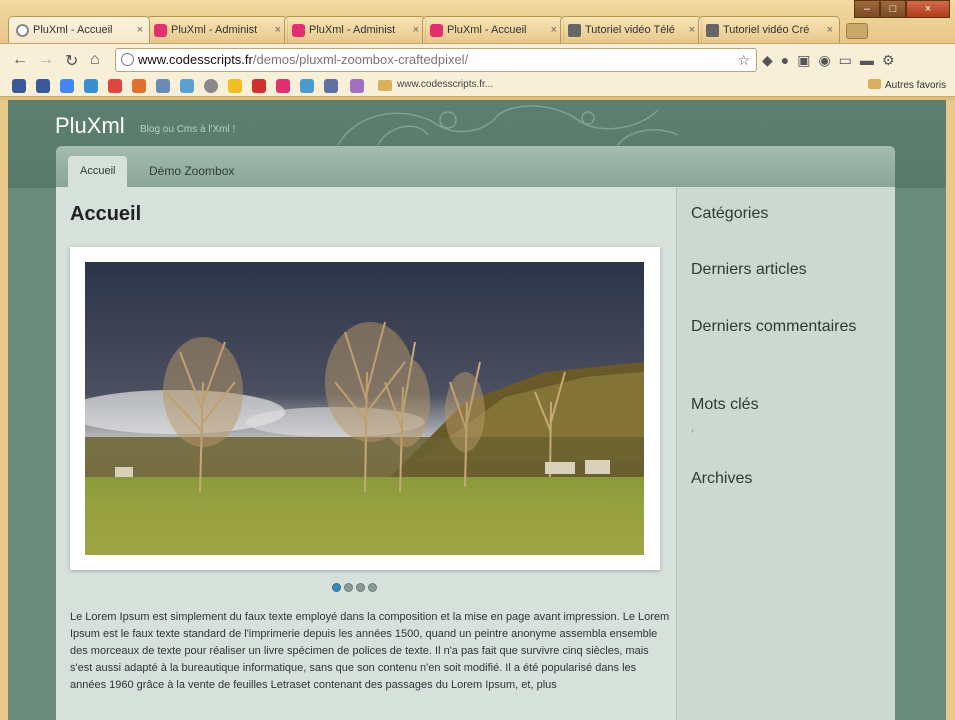 This screenshot has height=720, width=955. What do you see at coordinates (857, 31) in the screenshot?
I see `new-tab-button` at bounding box center [857, 31].